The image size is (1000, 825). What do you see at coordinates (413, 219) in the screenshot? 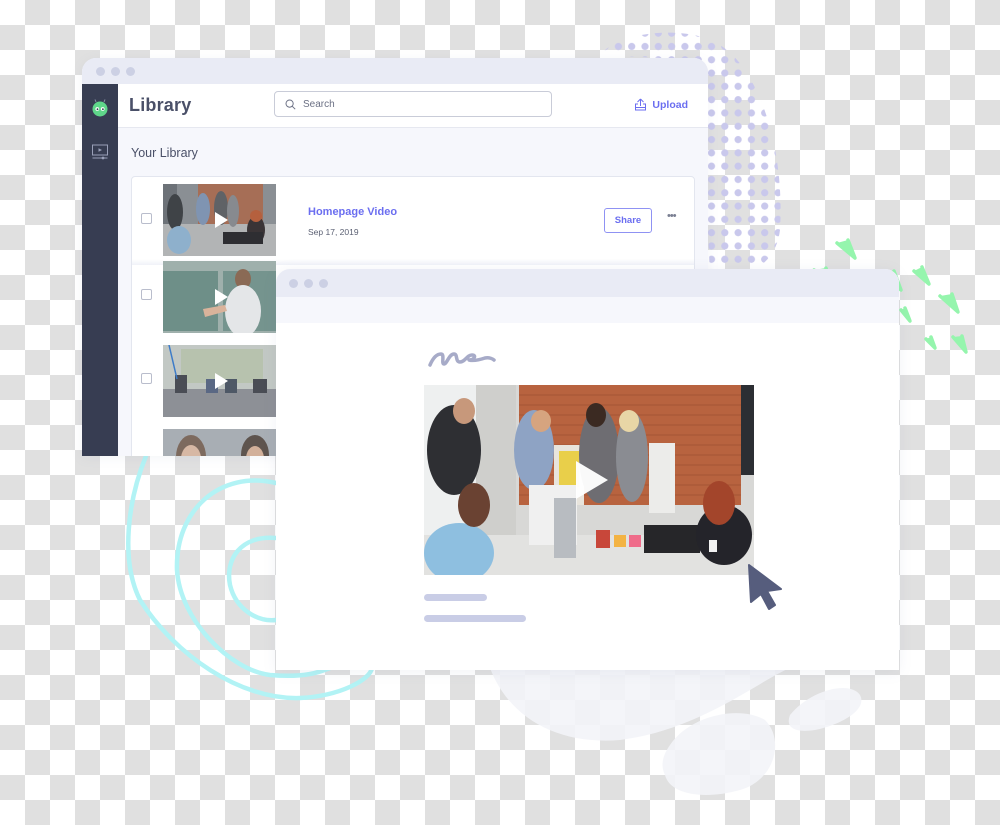
I see `video-list-item: Homepage Video Sep 17, 2019 Share •••` at bounding box center [413, 219].